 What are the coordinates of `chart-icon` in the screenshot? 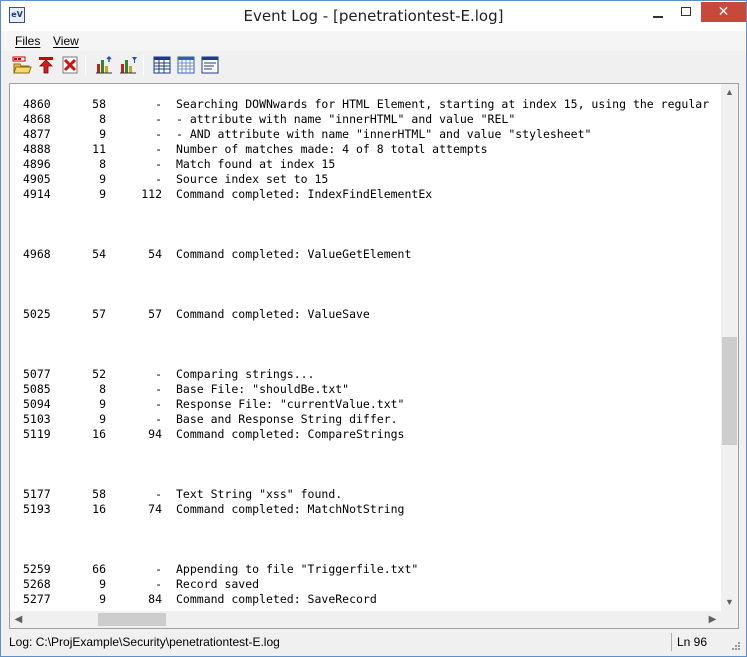 It's located at (104, 65).